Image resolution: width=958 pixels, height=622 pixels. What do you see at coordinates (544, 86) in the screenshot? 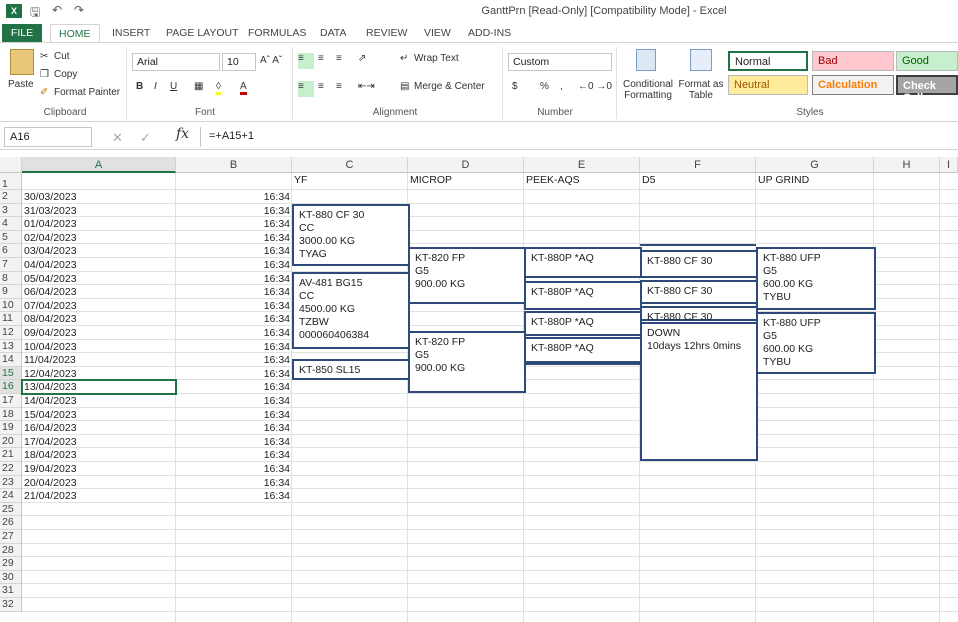
I see `percent-button: %` at bounding box center [544, 86].